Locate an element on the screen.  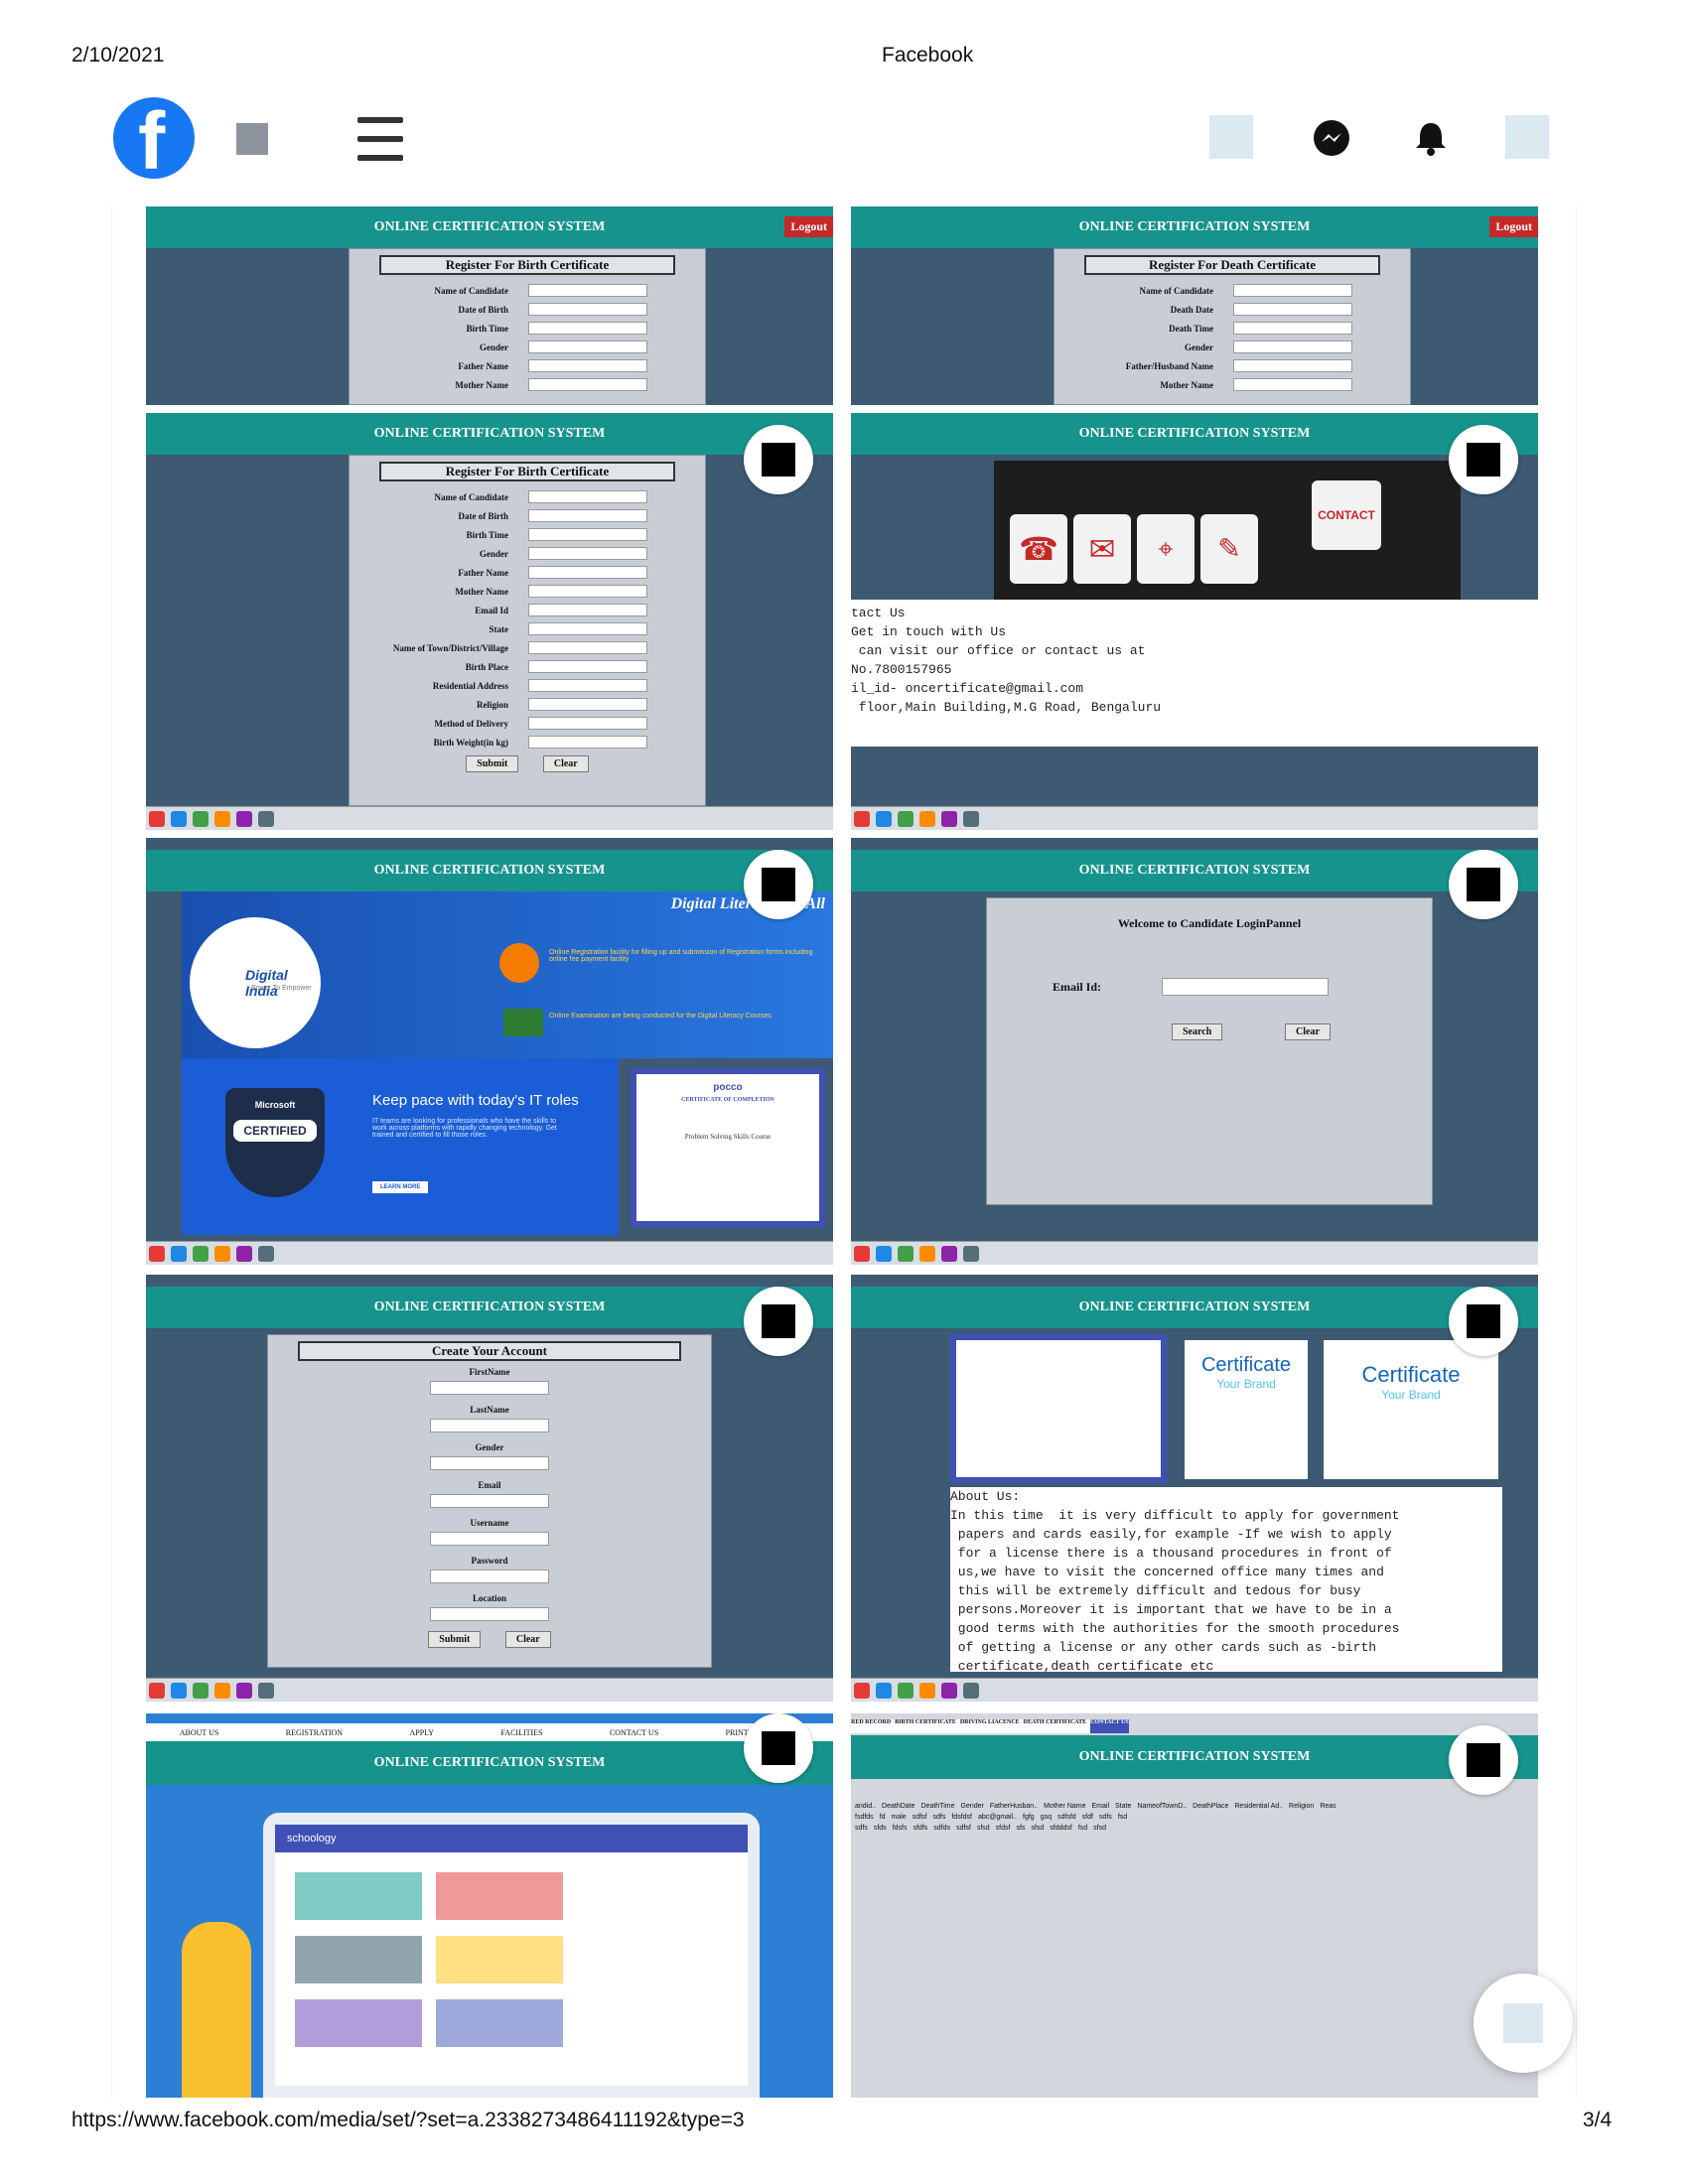
menu-item: FACILITIES is located at coordinates (521, 1732).